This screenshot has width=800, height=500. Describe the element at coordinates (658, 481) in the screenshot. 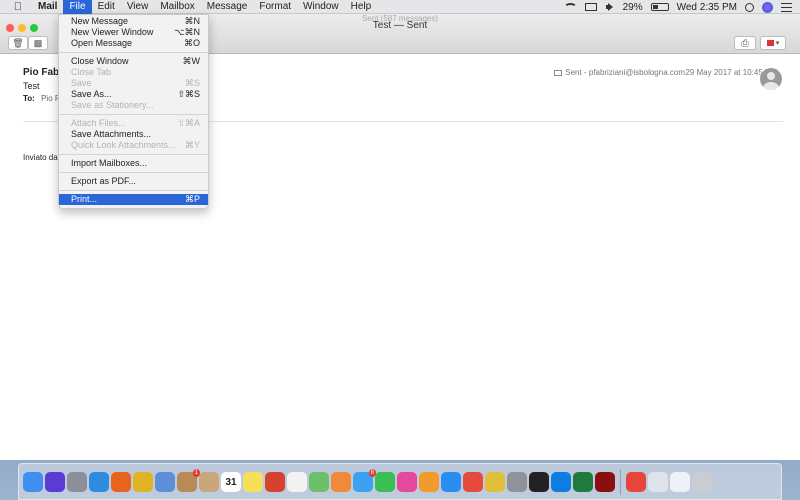

I see `screenshot-stack-icon` at that location.